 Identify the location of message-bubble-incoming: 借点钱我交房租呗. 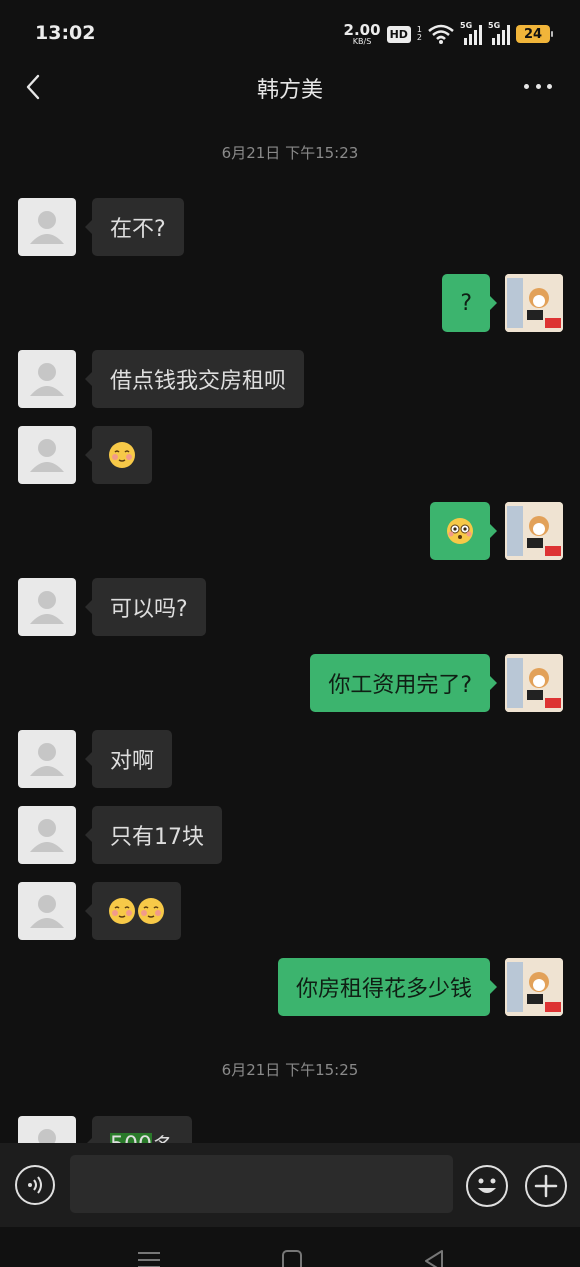
(194, 379).